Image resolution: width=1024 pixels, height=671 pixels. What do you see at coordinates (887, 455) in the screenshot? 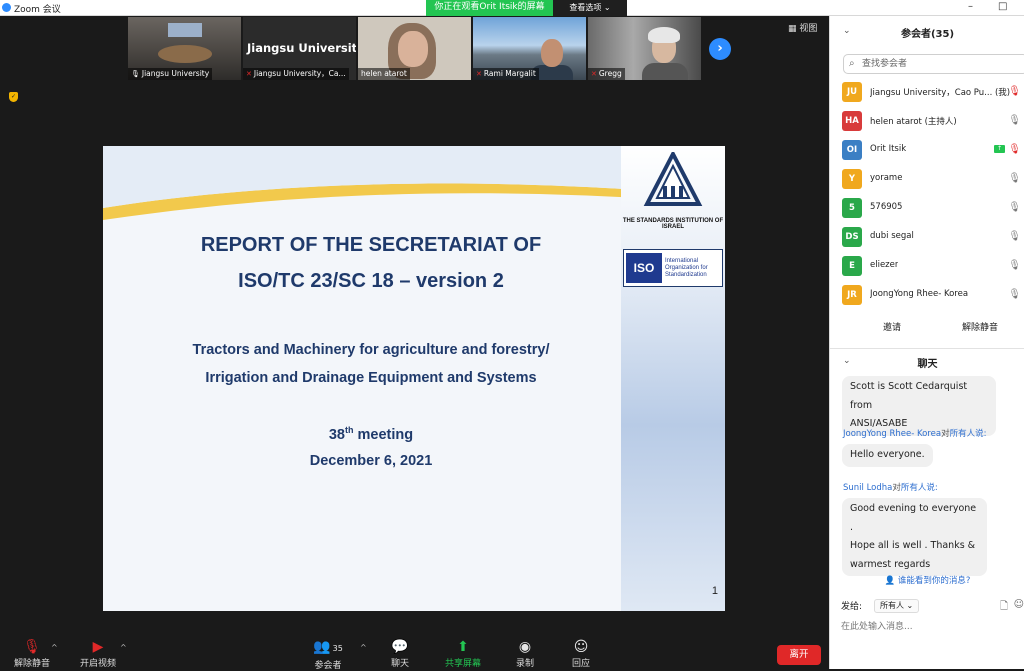
I see `chat-message: Hello everyone.` at bounding box center [887, 455].